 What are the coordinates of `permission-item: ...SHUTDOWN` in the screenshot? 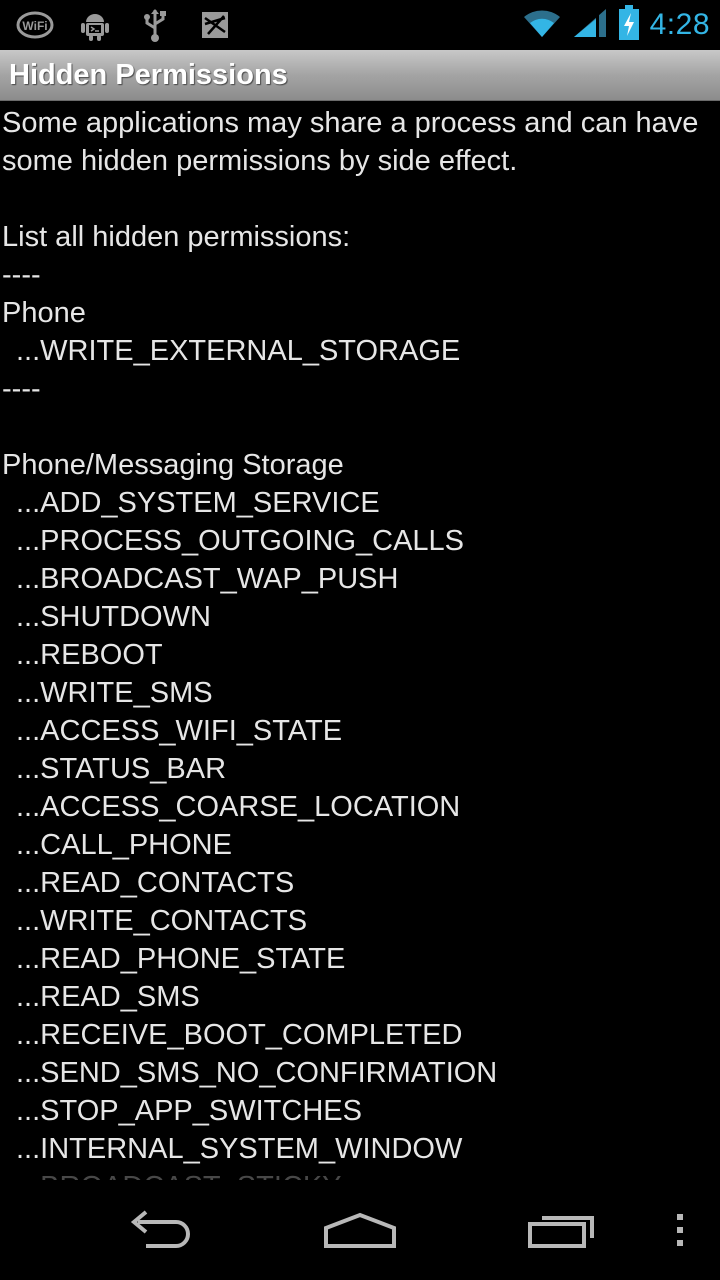 It's located at (113, 617).